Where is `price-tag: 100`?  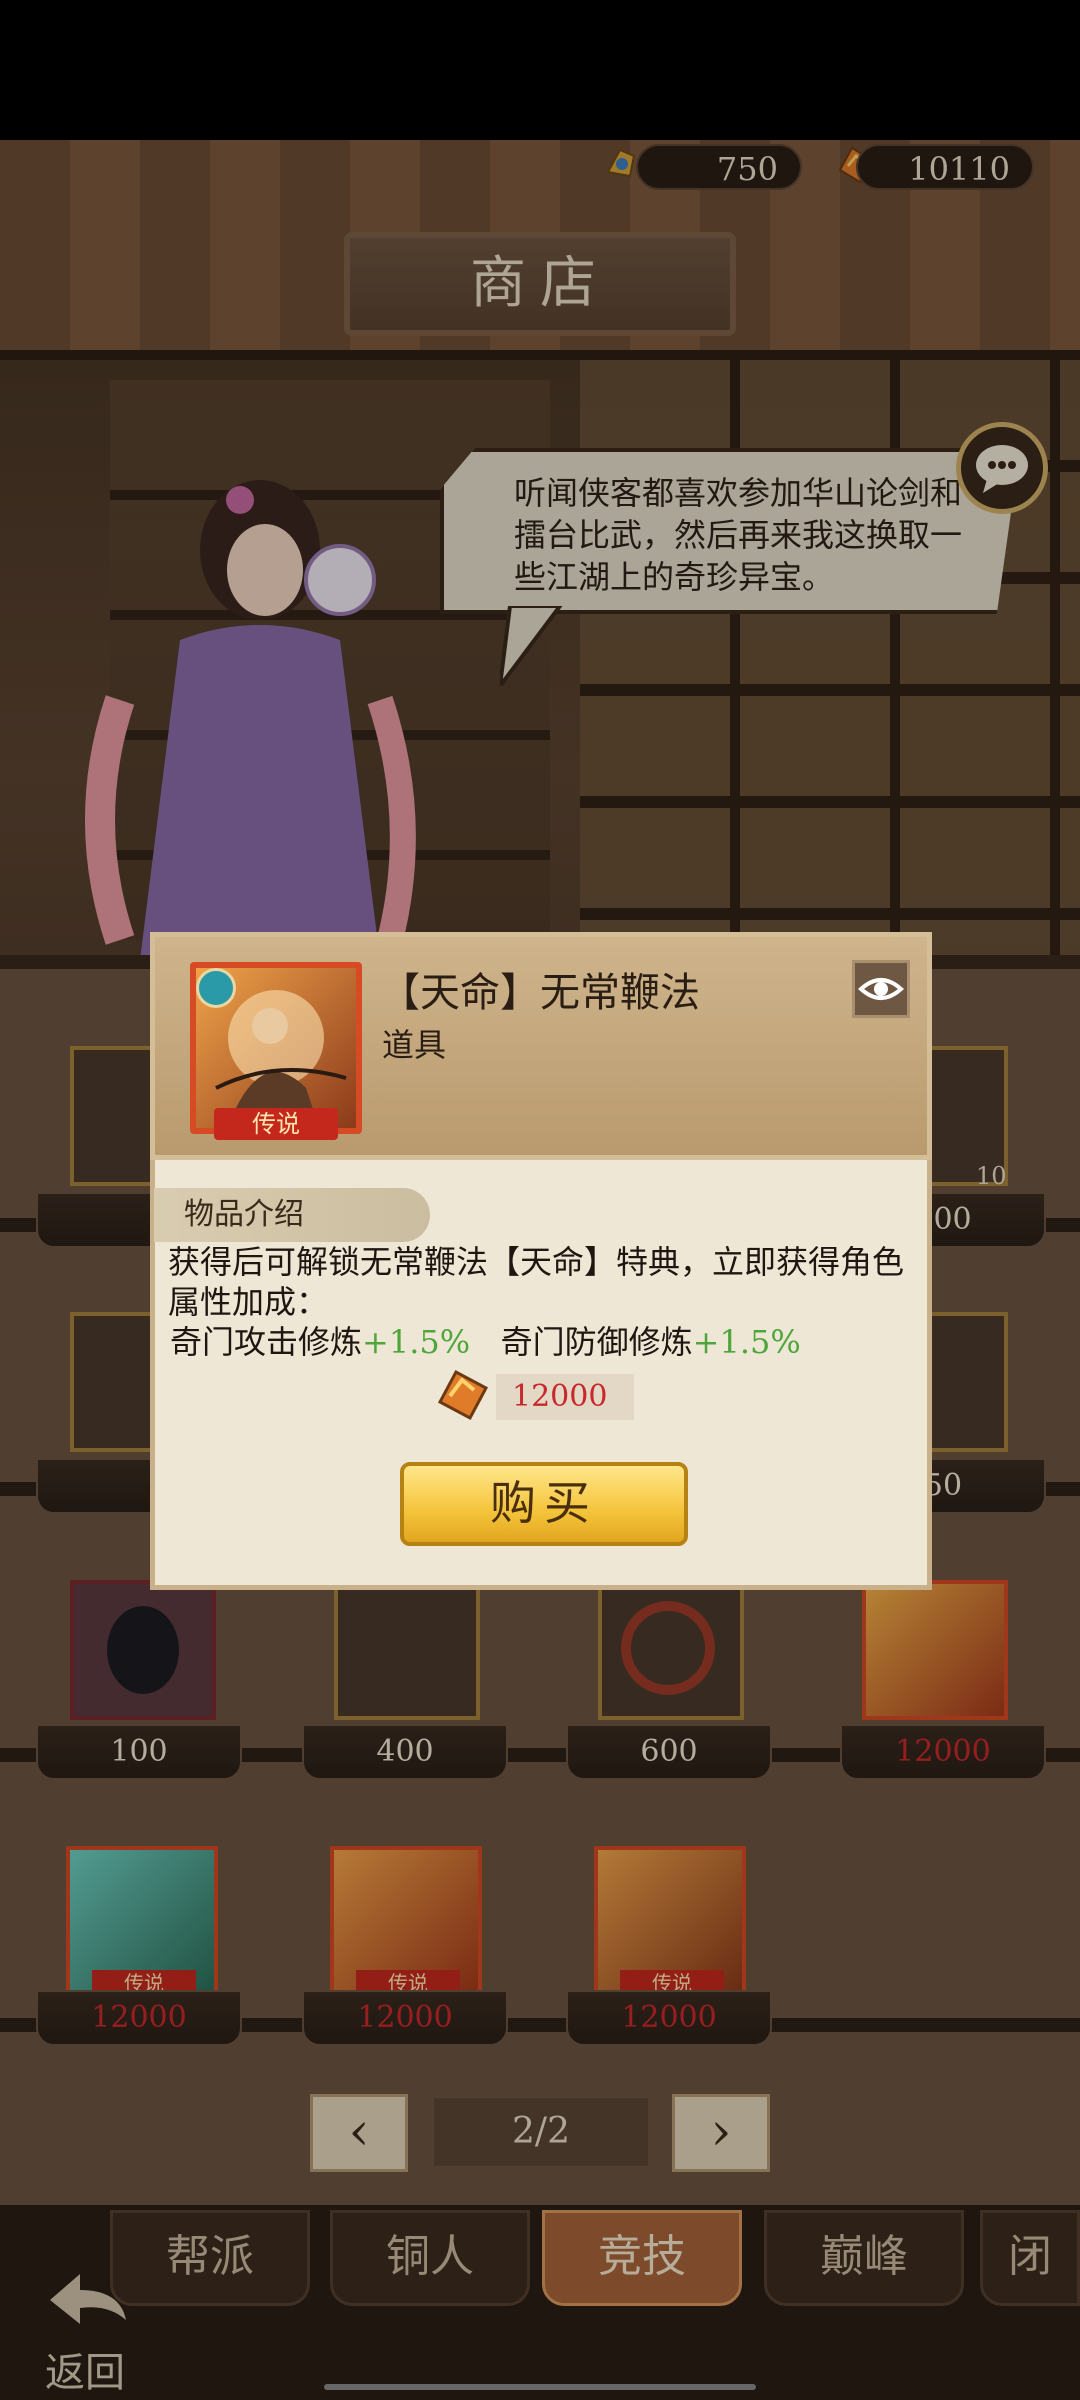
price-tag: 100 is located at coordinates (139, 1752).